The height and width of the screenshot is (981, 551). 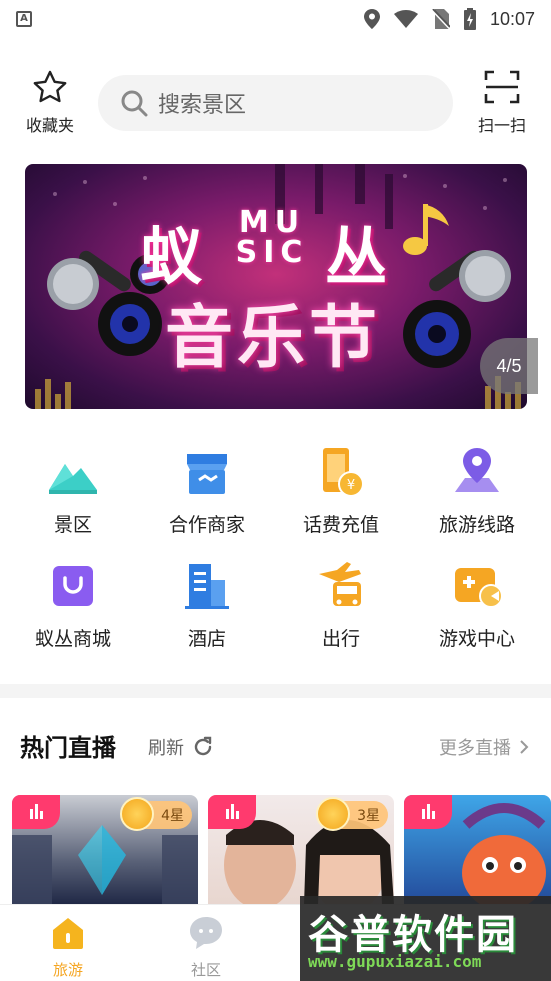 I want to click on grid-item-phone-recharge: ¥ 话费充值, so click(x=341, y=491).